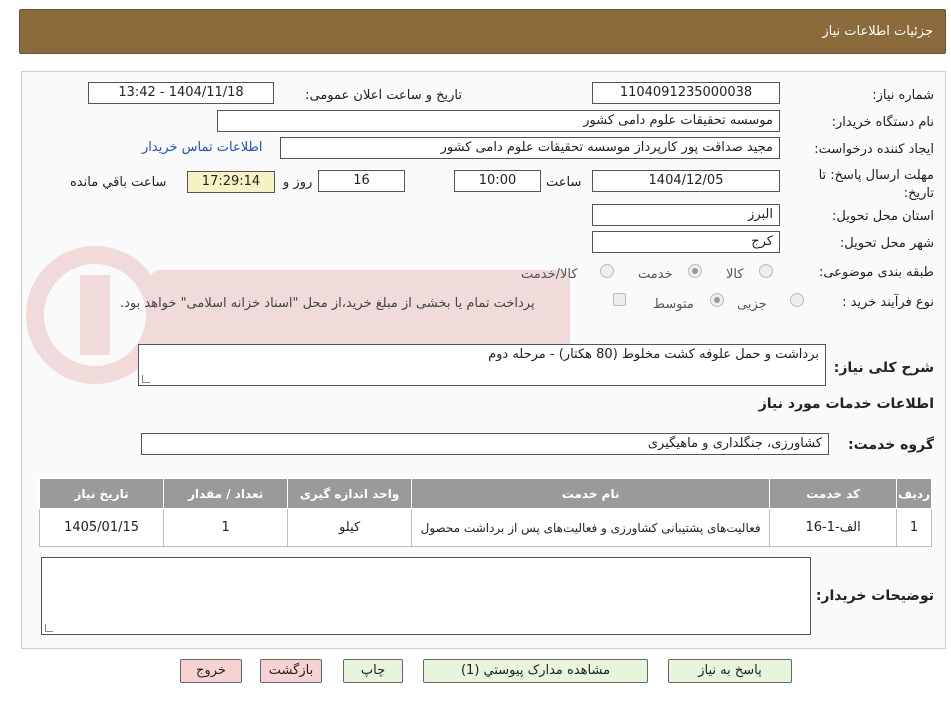 This screenshot has height=703, width=951. Describe the element at coordinates (226, 493) in the screenshot. I see `col-quantity: تعداد / مقدار` at that location.